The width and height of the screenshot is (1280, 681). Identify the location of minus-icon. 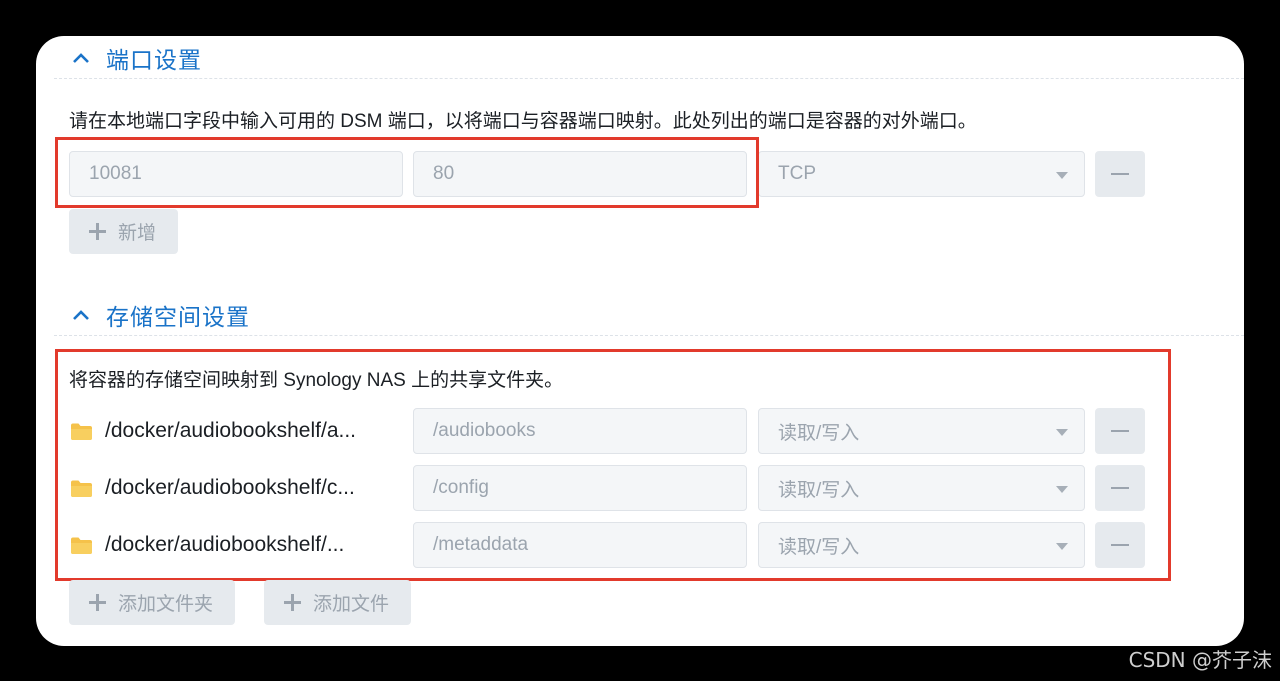
(1120, 174).